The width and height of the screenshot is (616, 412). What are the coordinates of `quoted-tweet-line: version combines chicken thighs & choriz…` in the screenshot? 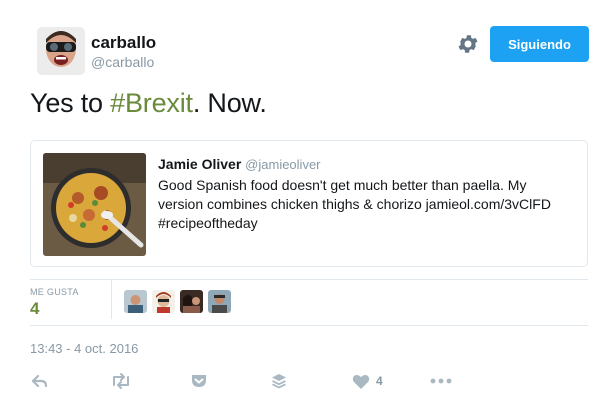 It's located at (354, 204).